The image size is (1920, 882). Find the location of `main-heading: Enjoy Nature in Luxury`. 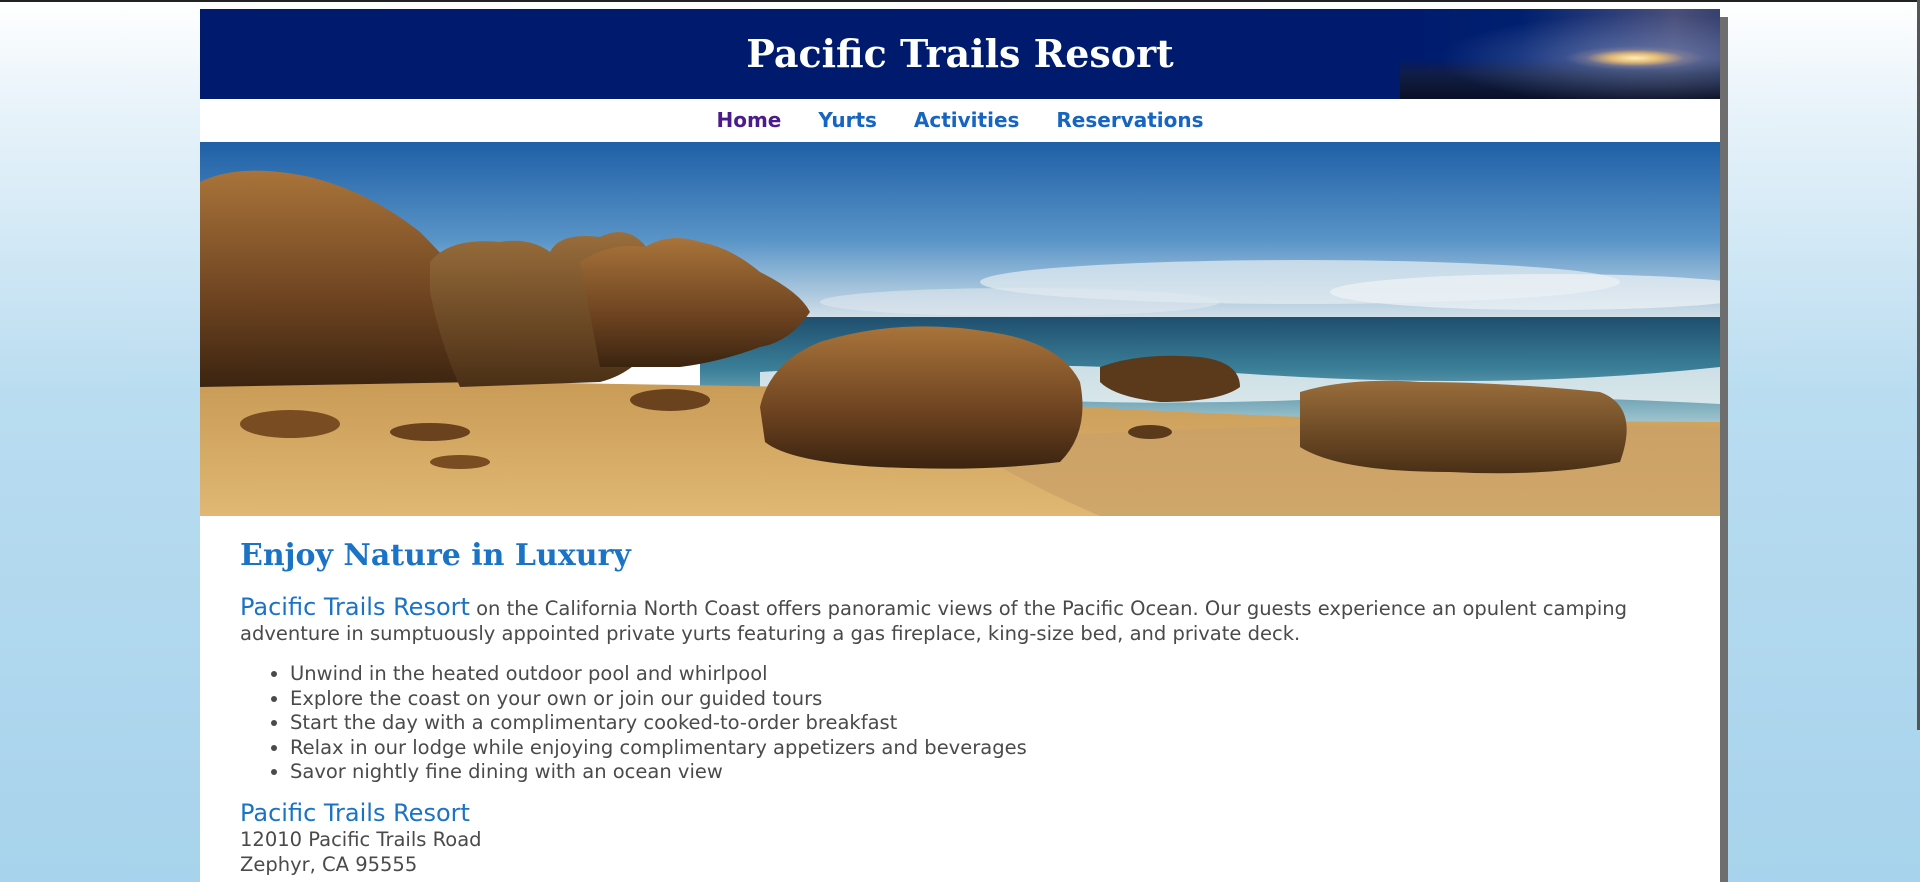

main-heading: Enjoy Nature in Luxury is located at coordinates (435, 555).